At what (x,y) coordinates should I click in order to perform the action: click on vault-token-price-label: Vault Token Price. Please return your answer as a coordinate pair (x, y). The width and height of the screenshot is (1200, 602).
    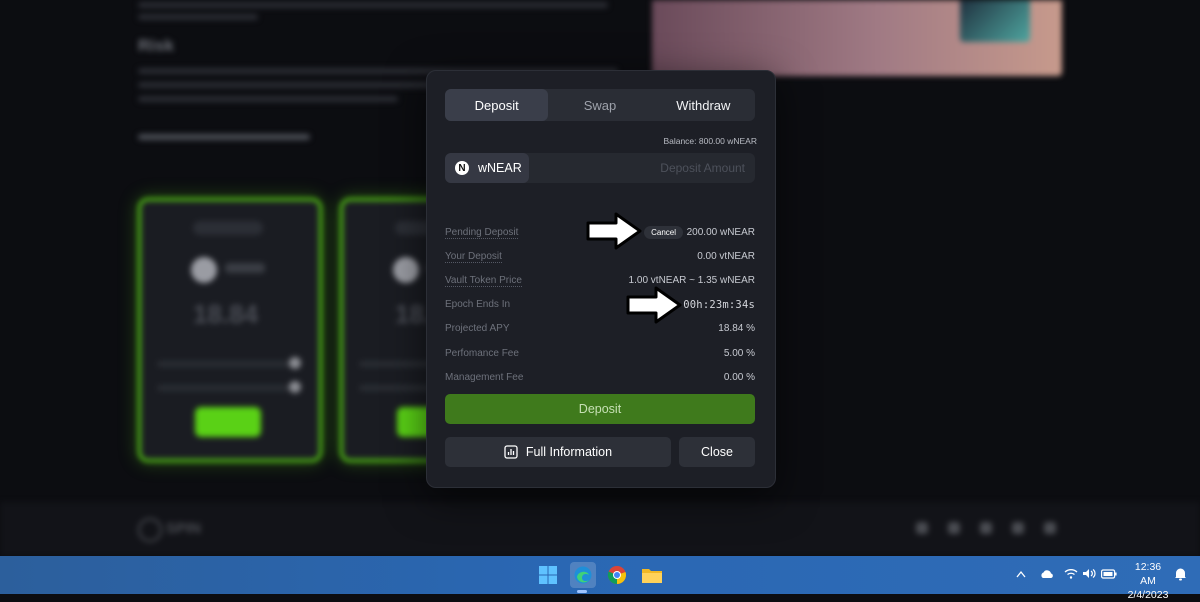
    Looking at the image, I should click on (483, 281).